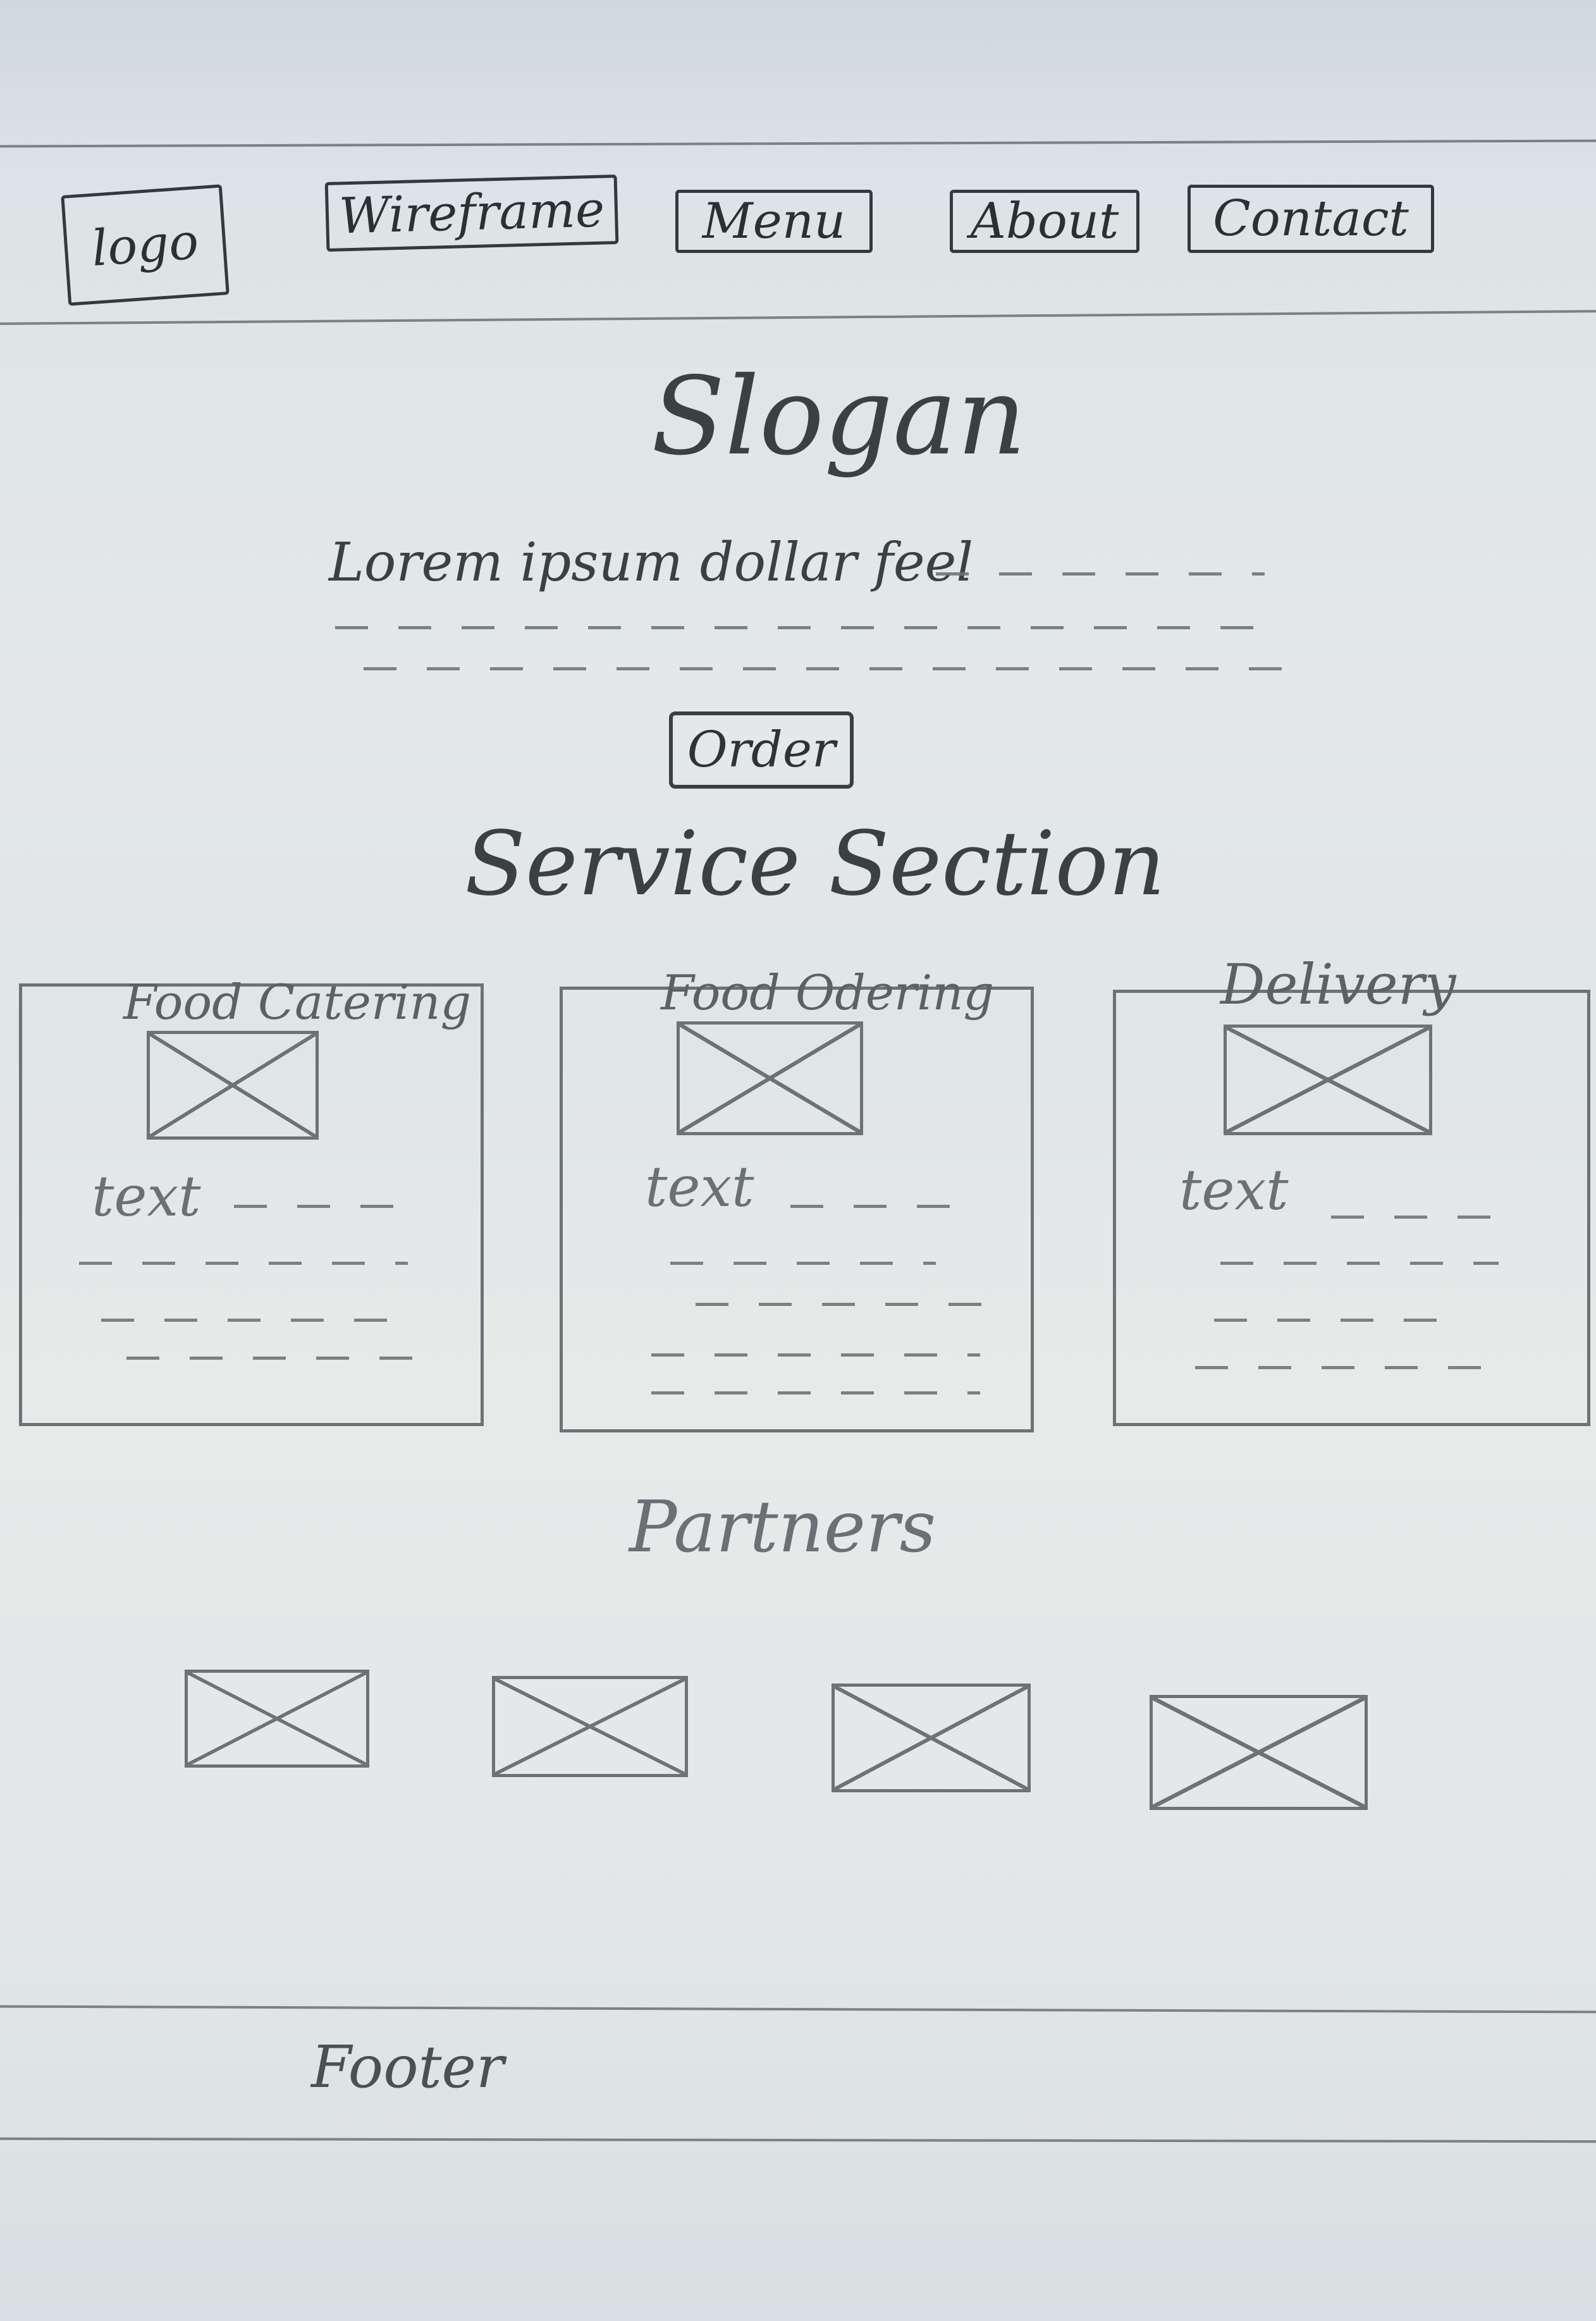 The height and width of the screenshot is (2321, 1596). Describe the element at coordinates (838, 416) in the screenshot. I see `slogan: Slogan` at that location.